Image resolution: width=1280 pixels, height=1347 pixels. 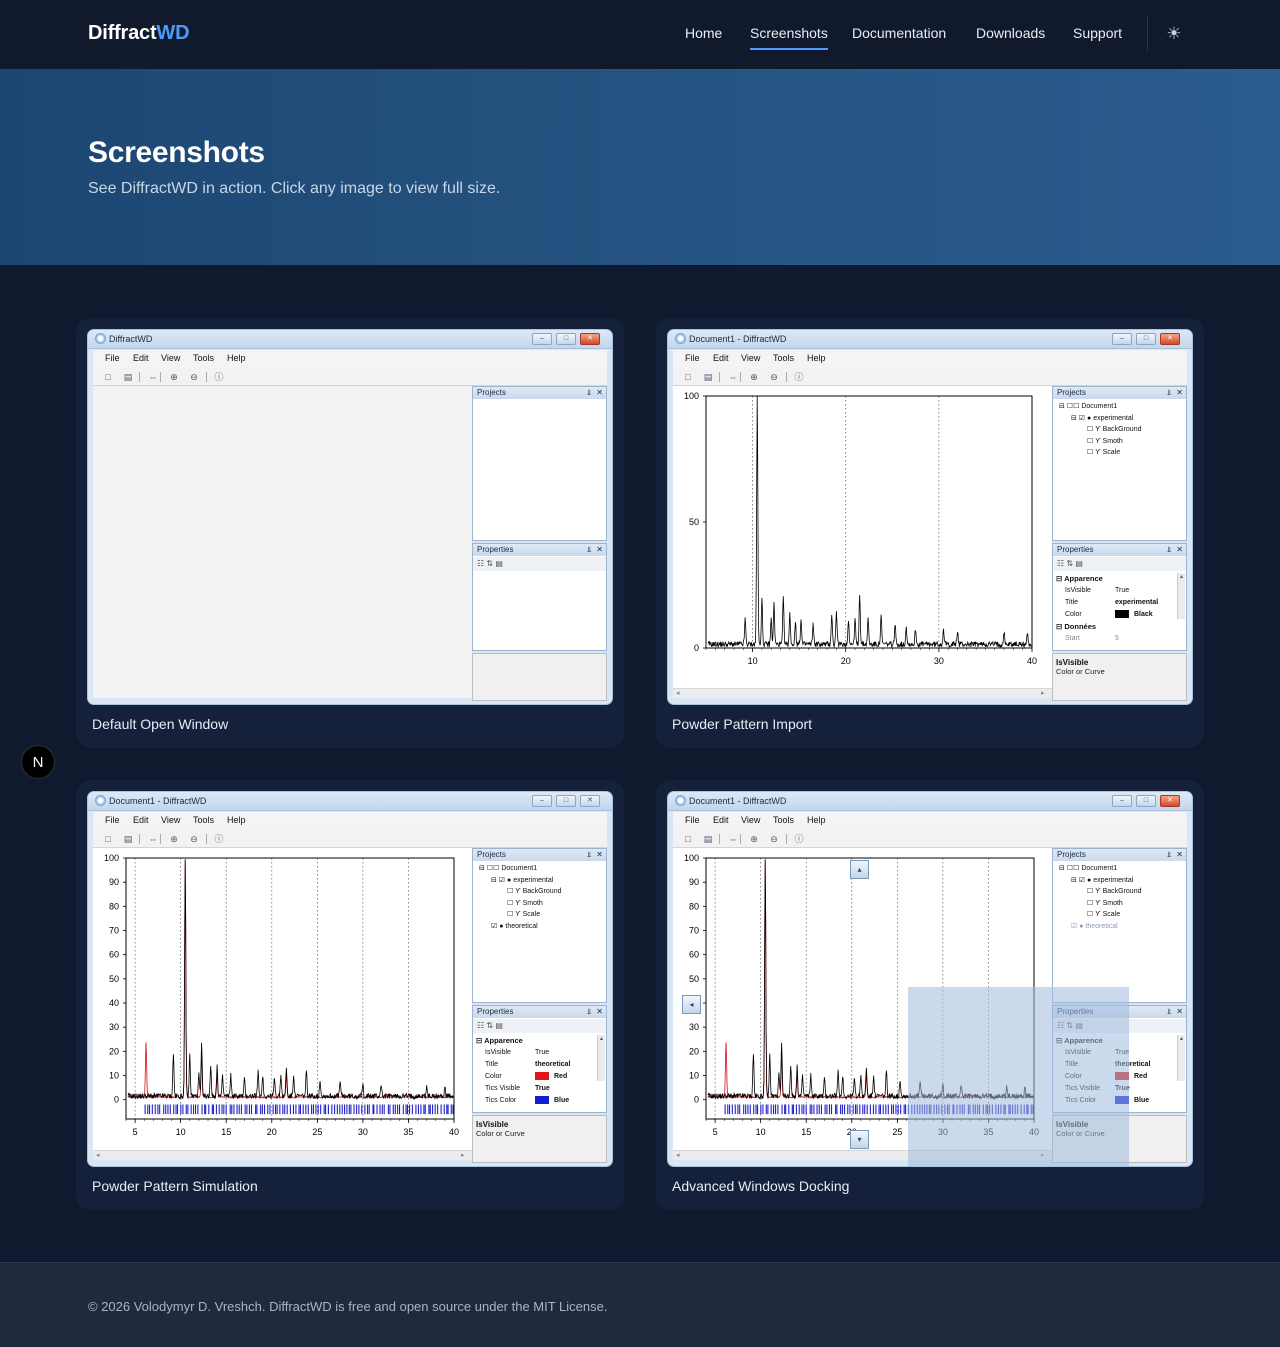 What do you see at coordinates (862, 537) in the screenshot?
I see `diffraction-chart: 0 50 100 10 20 30 40` at bounding box center [862, 537].